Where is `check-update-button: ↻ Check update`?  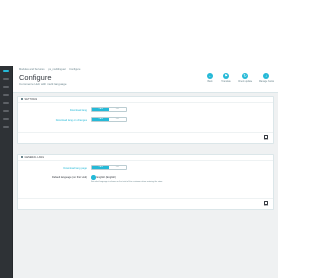 check-update-button: ↻ Check update is located at coordinates (245, 80).